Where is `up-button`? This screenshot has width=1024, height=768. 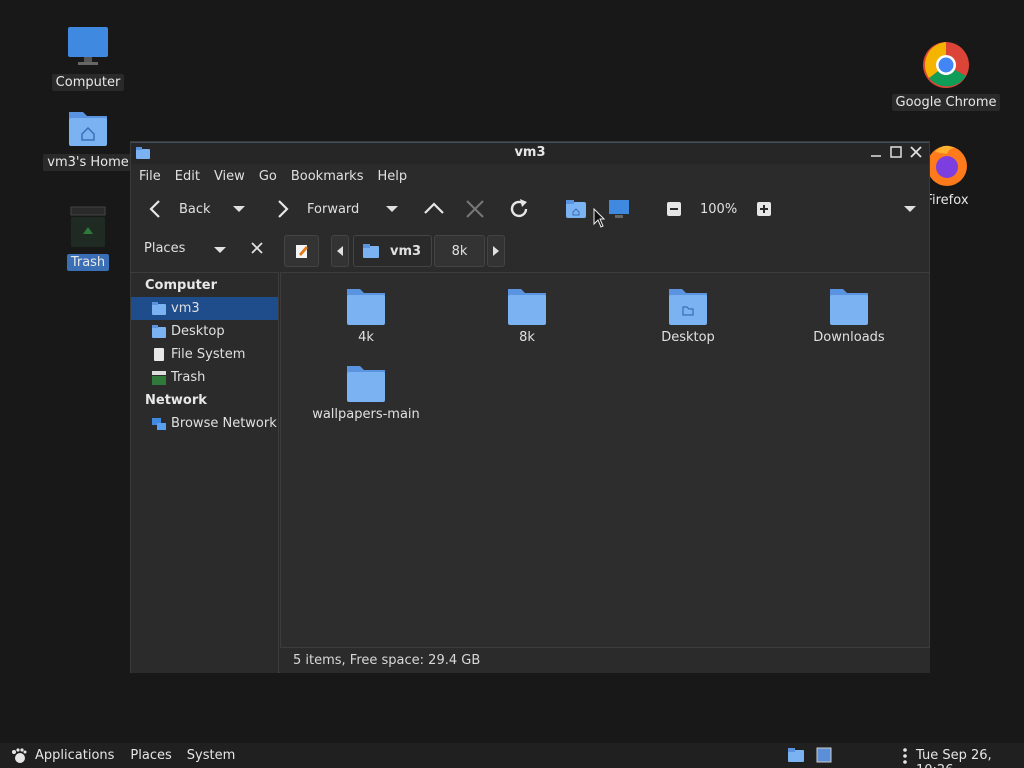
up-button is located at coordinates (434, 209).